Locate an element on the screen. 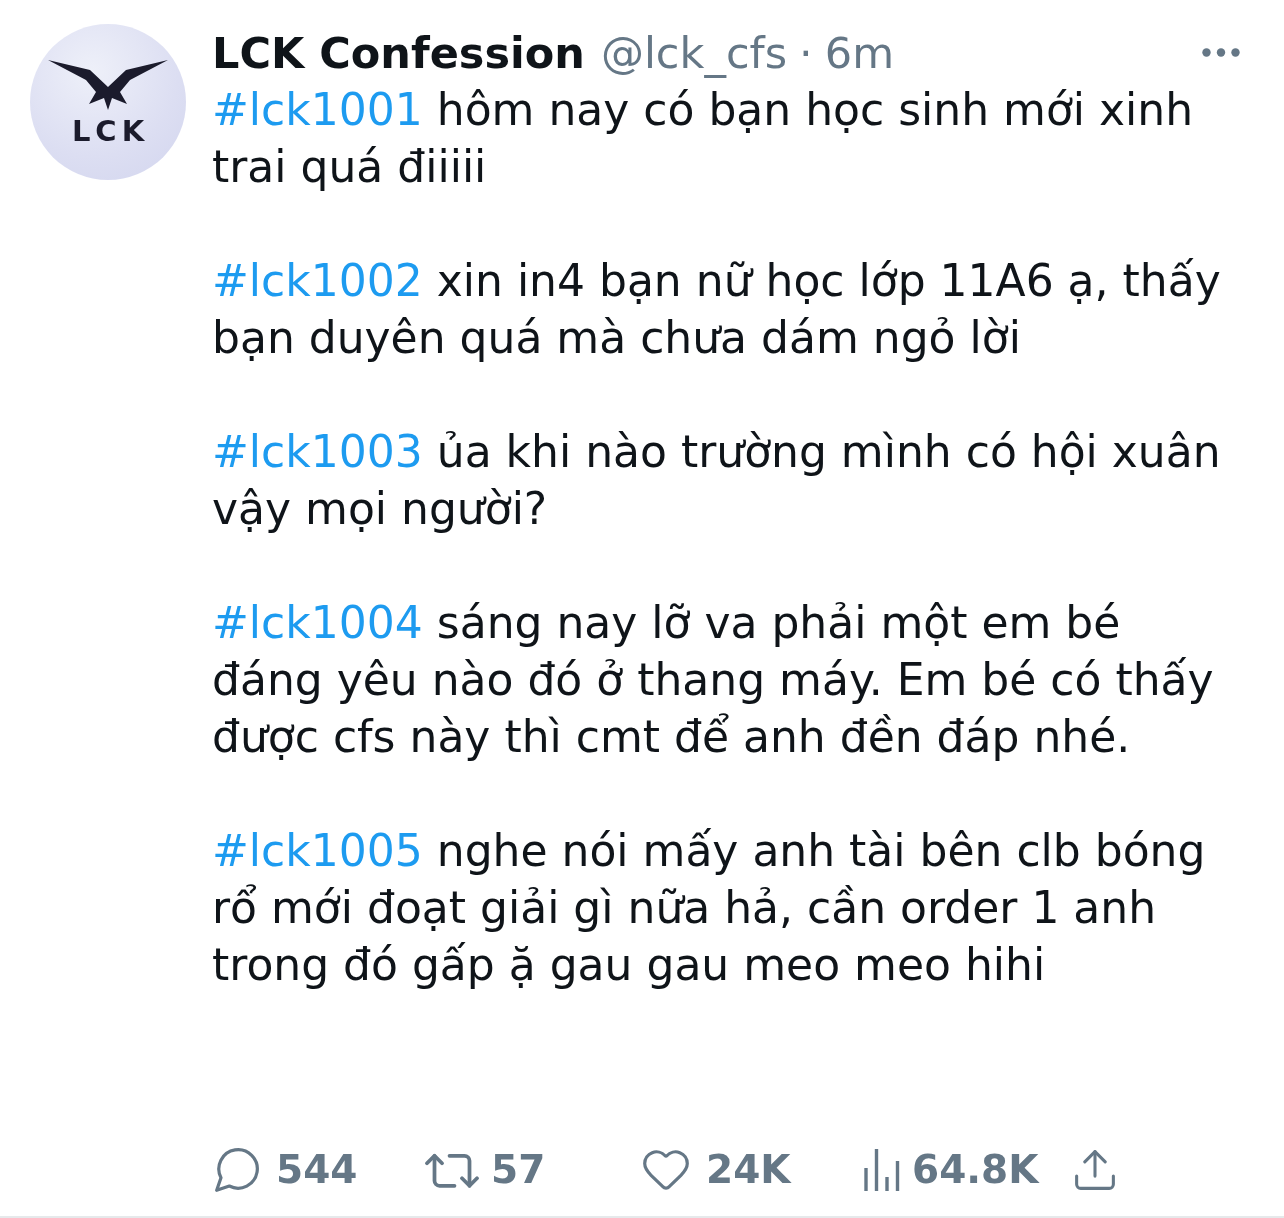 This screenshot has height=1218, width=1284. bar-chart-icon is located at coordinates (882, 1170).